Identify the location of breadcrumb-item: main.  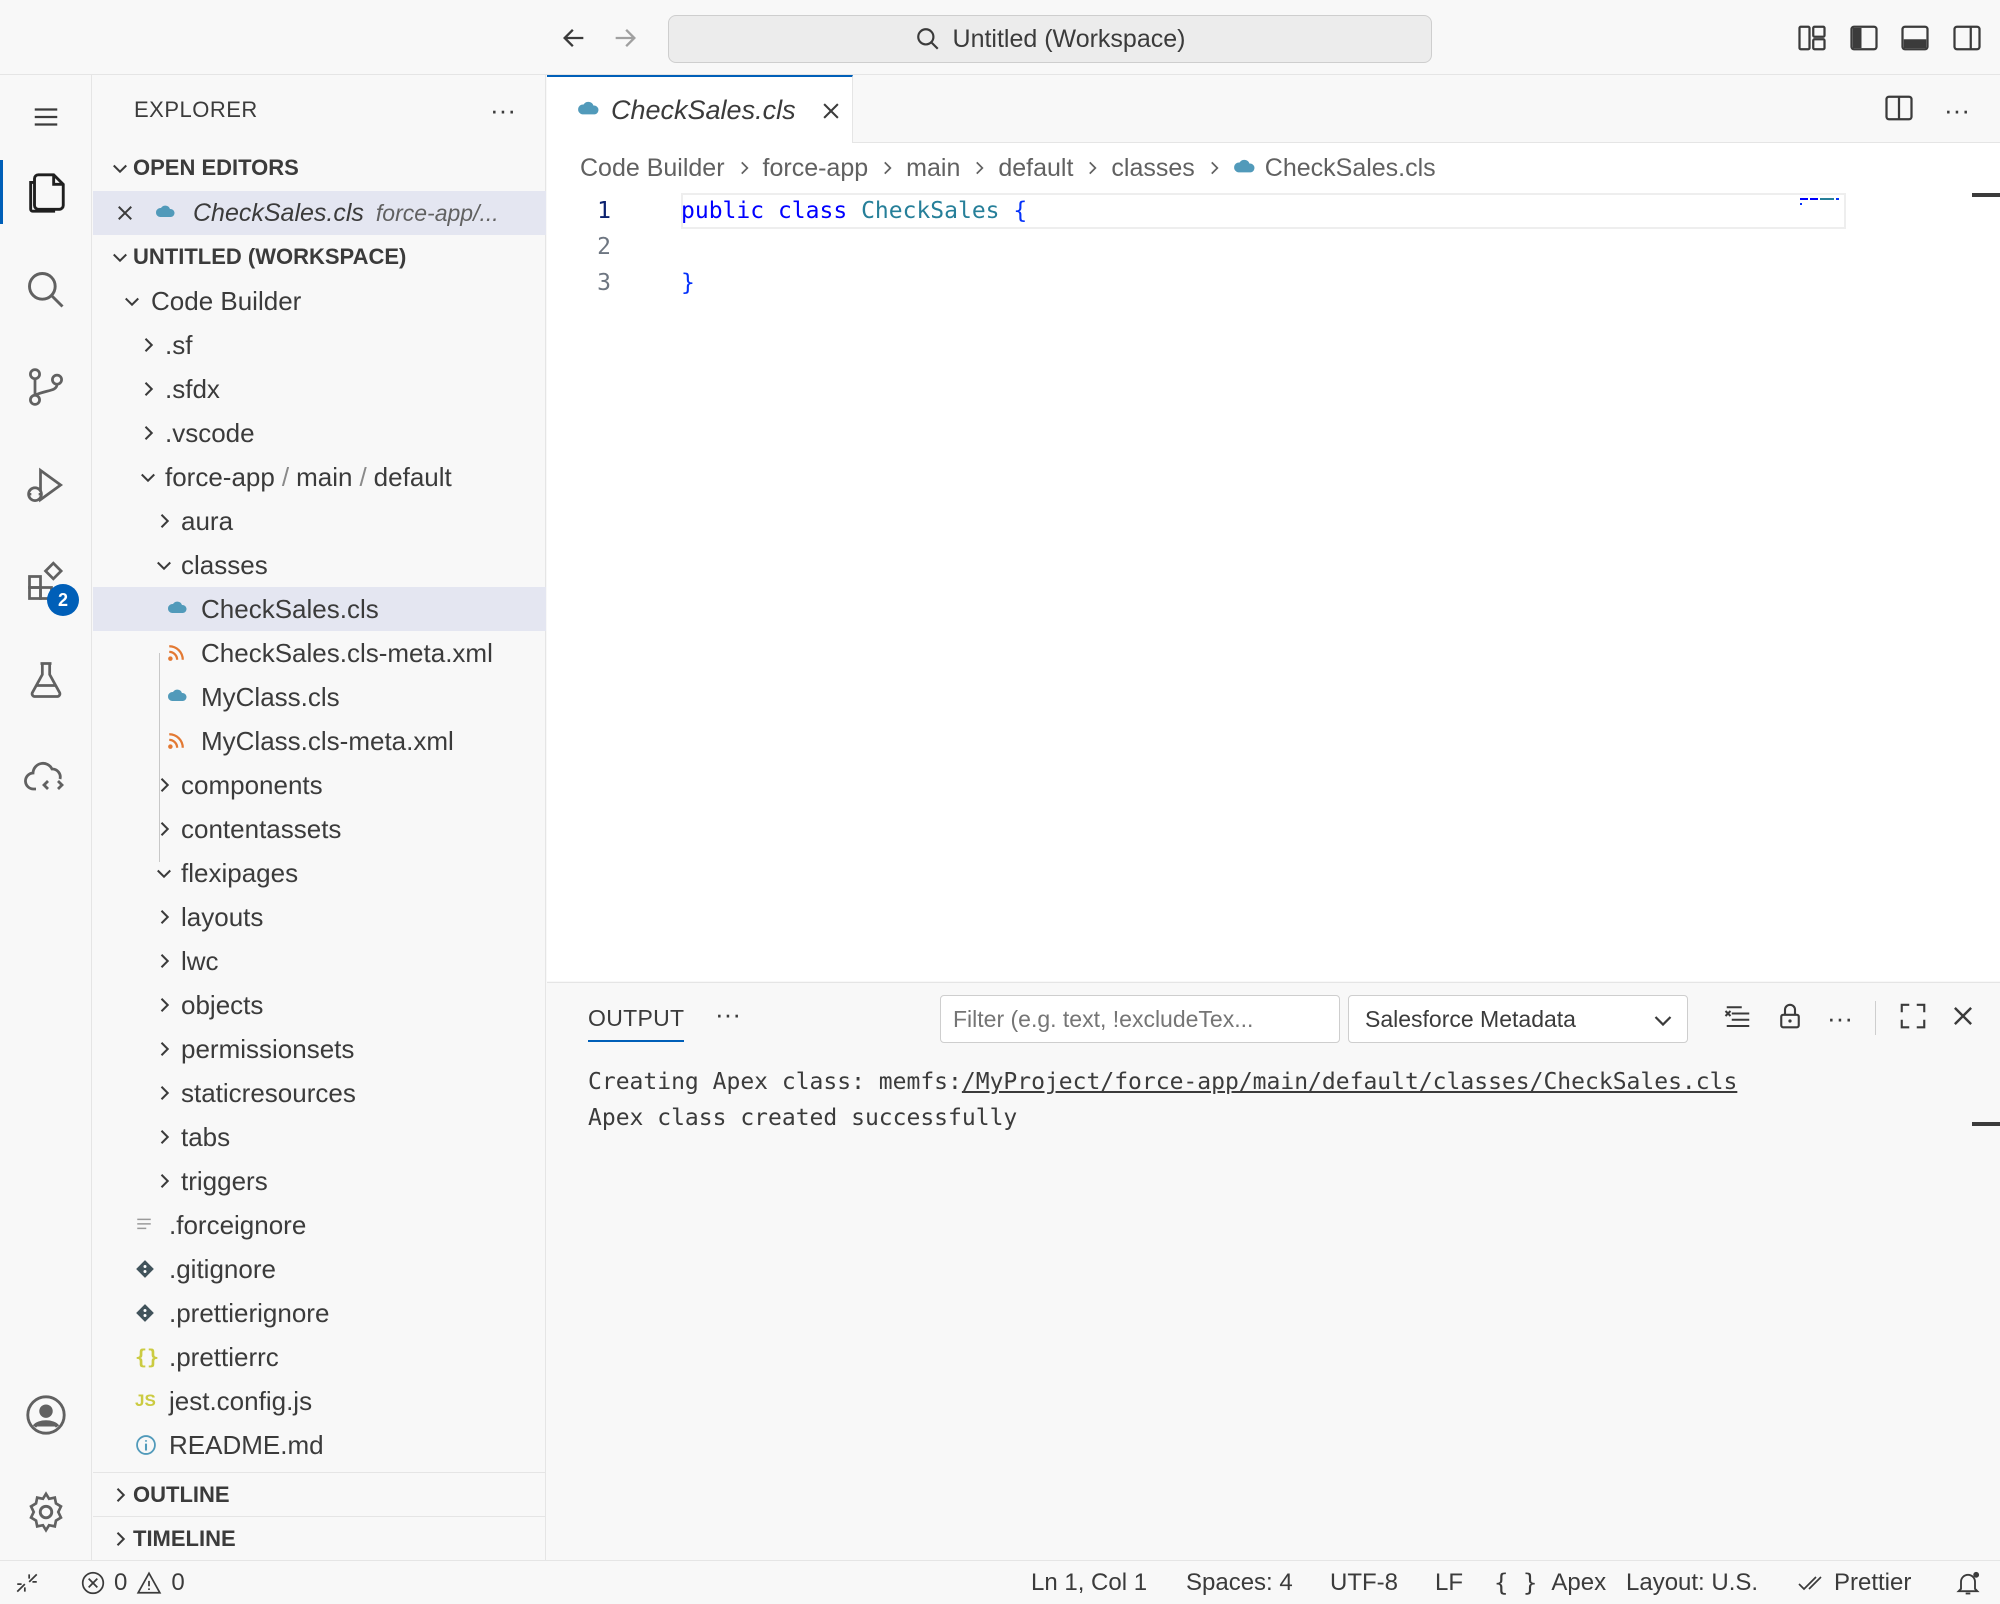
(933, 168).